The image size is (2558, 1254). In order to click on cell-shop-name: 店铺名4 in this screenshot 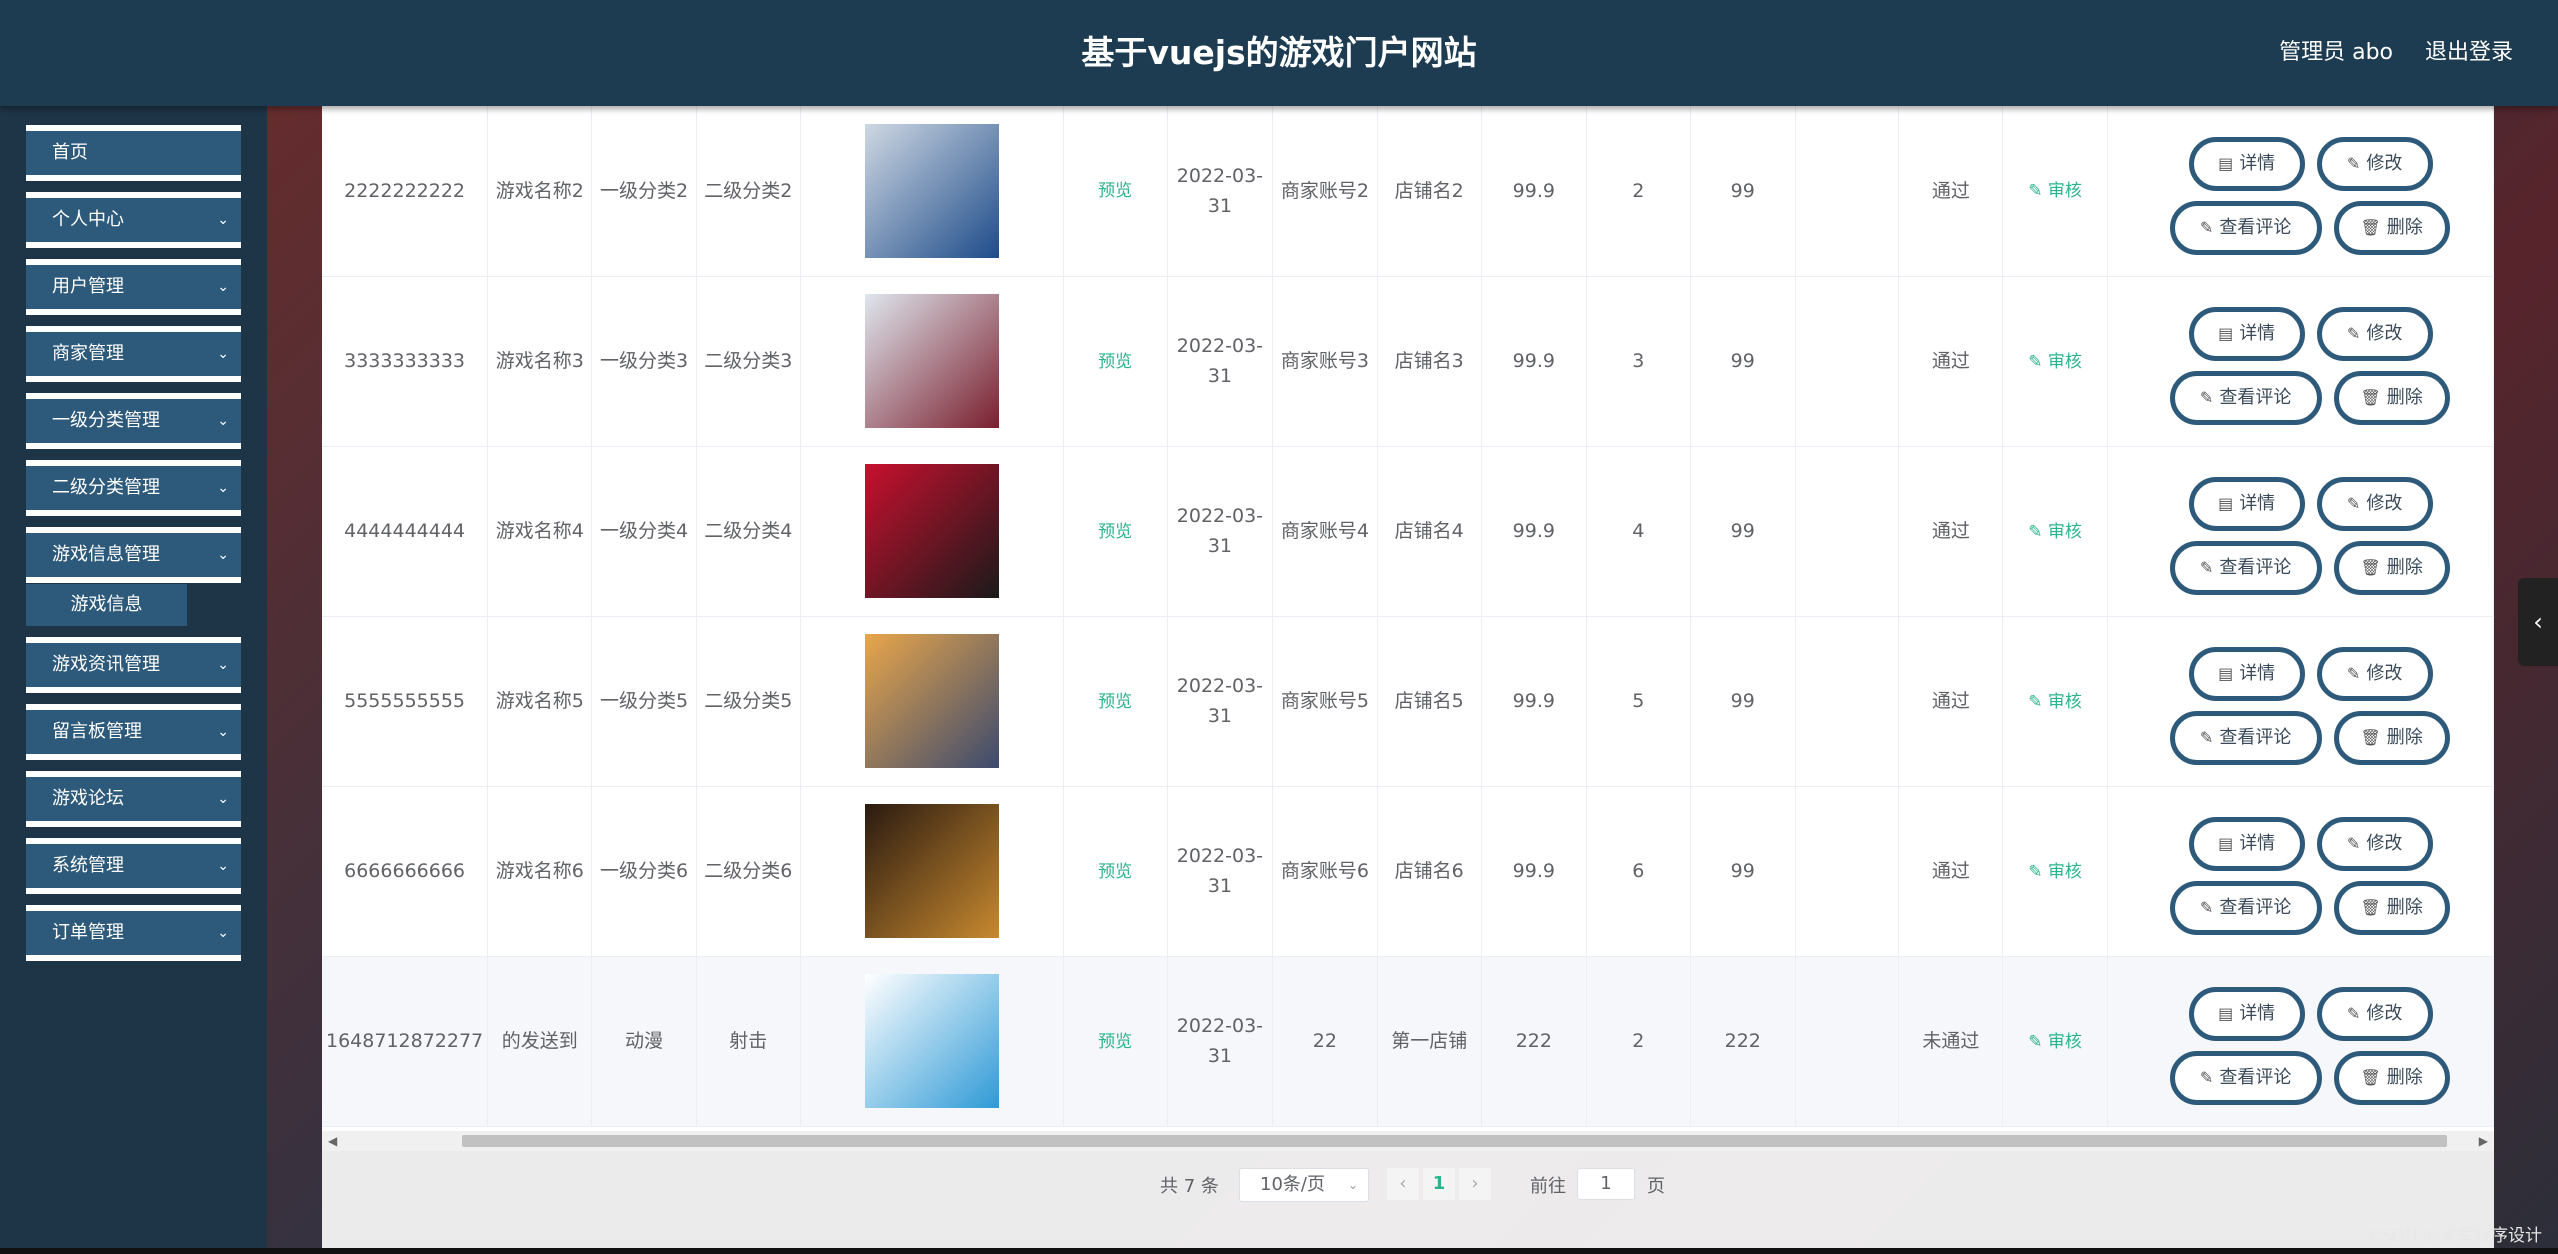, I will do `click(1429, 531)`.